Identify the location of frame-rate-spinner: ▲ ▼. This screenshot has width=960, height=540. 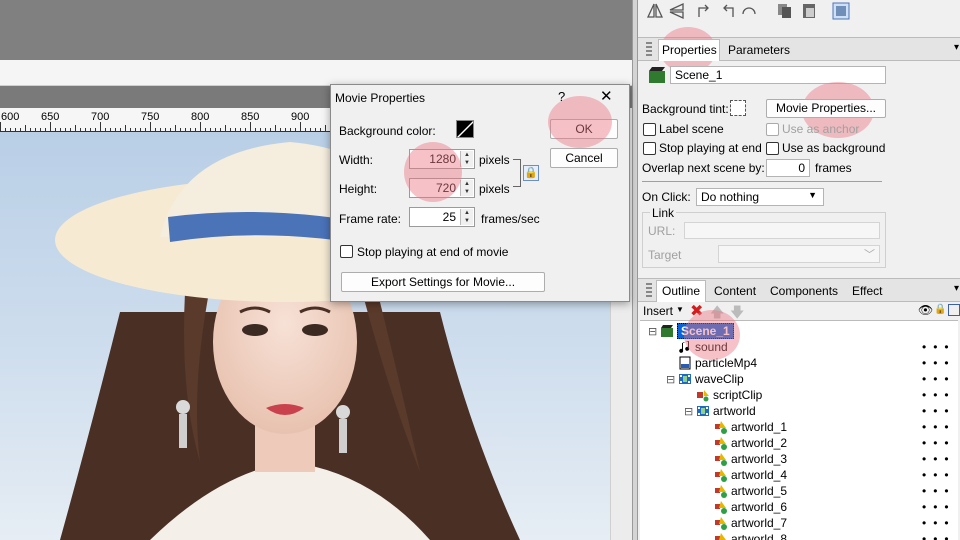
(466, 217).